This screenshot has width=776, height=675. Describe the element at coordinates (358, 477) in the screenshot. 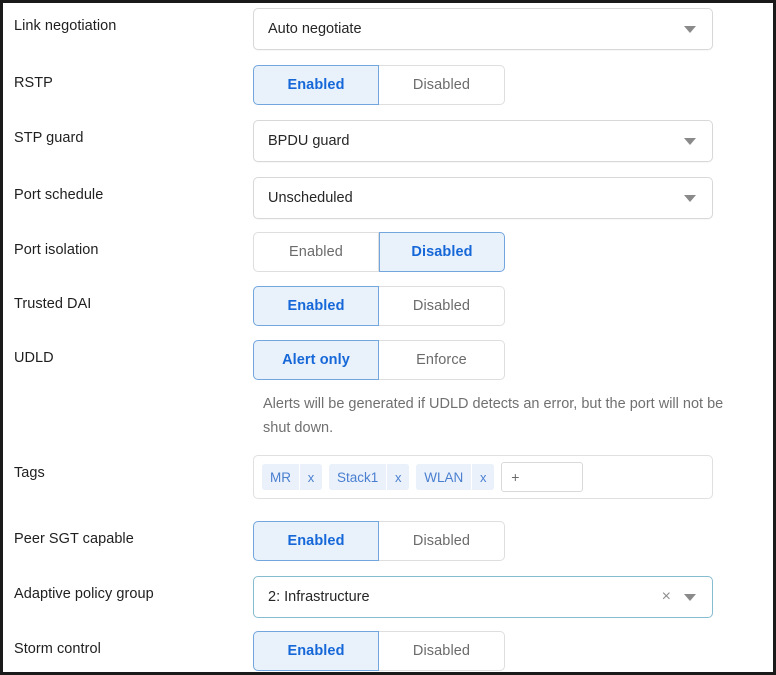

I see `tag-label: Stack1` at that location.